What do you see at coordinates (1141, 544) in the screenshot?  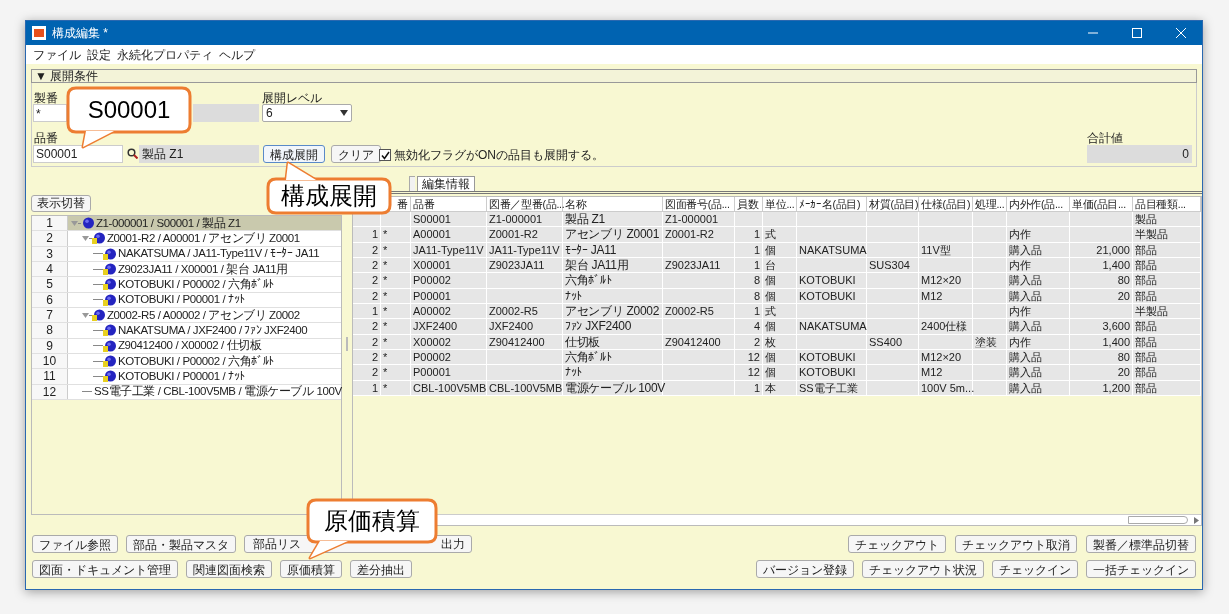 I see `action-button: 製番／標準品切替` at bounding box center [1141, 544].